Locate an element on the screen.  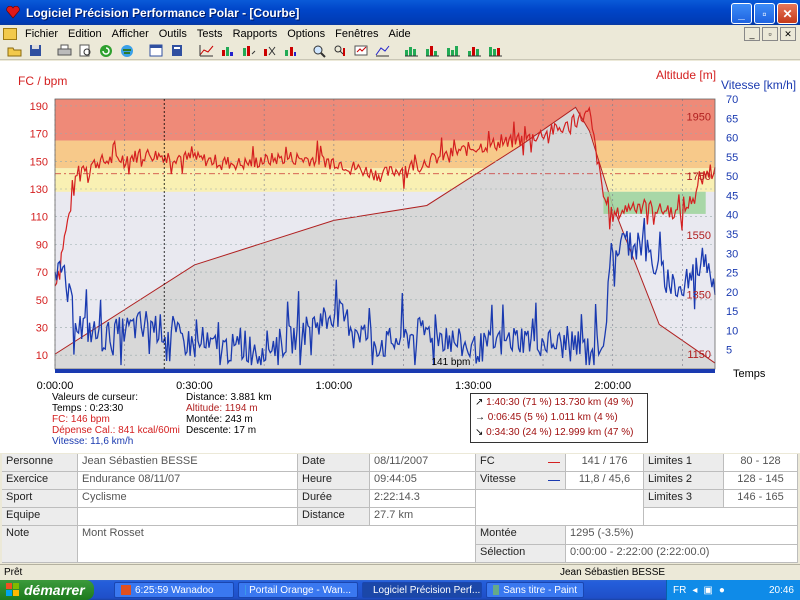
cursor-fc: FC: 146 bpm is located at coordinates (81, 419).